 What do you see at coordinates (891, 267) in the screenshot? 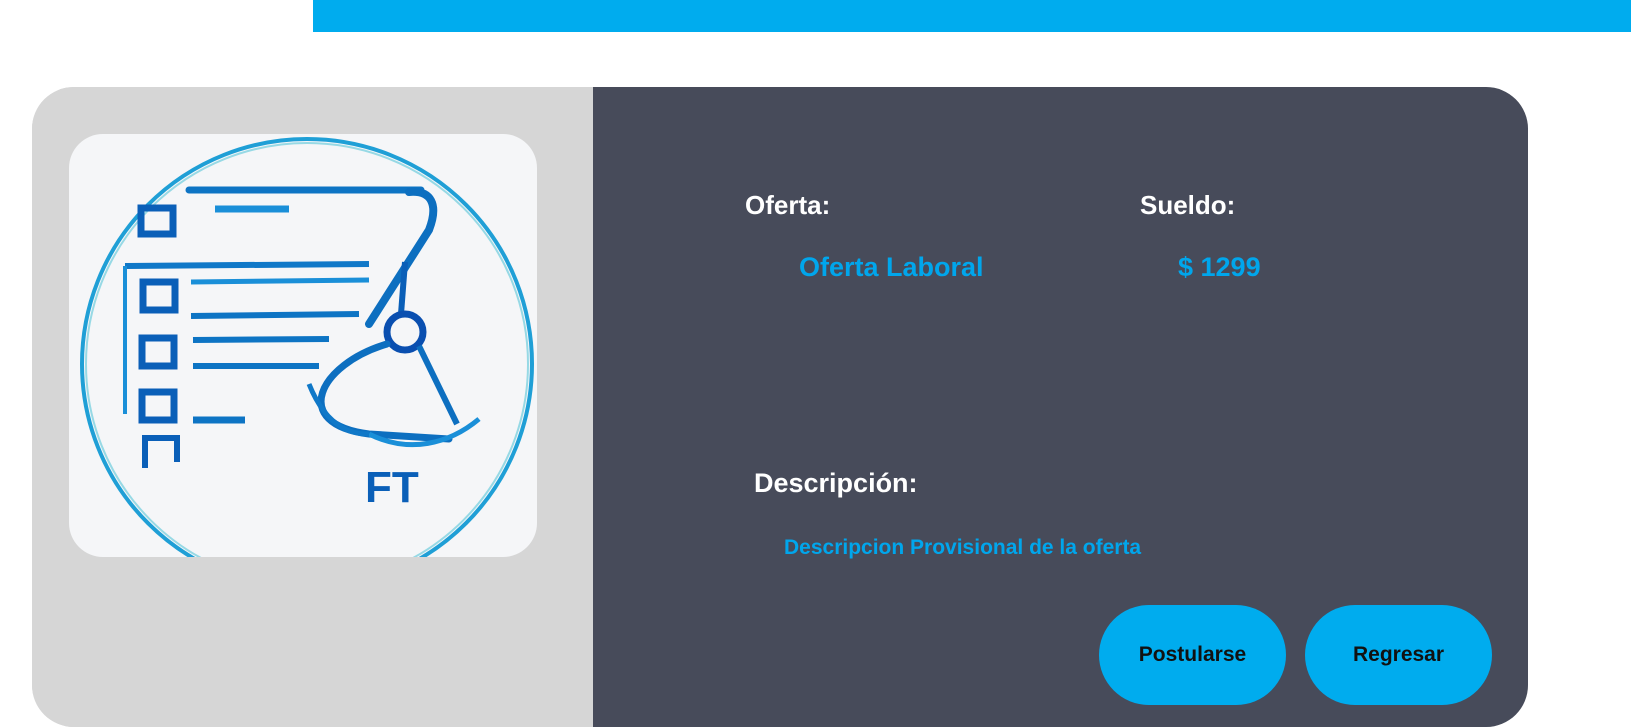
I see `offer-title-value: Oferta Laboral` at bounding box center [891, 267].